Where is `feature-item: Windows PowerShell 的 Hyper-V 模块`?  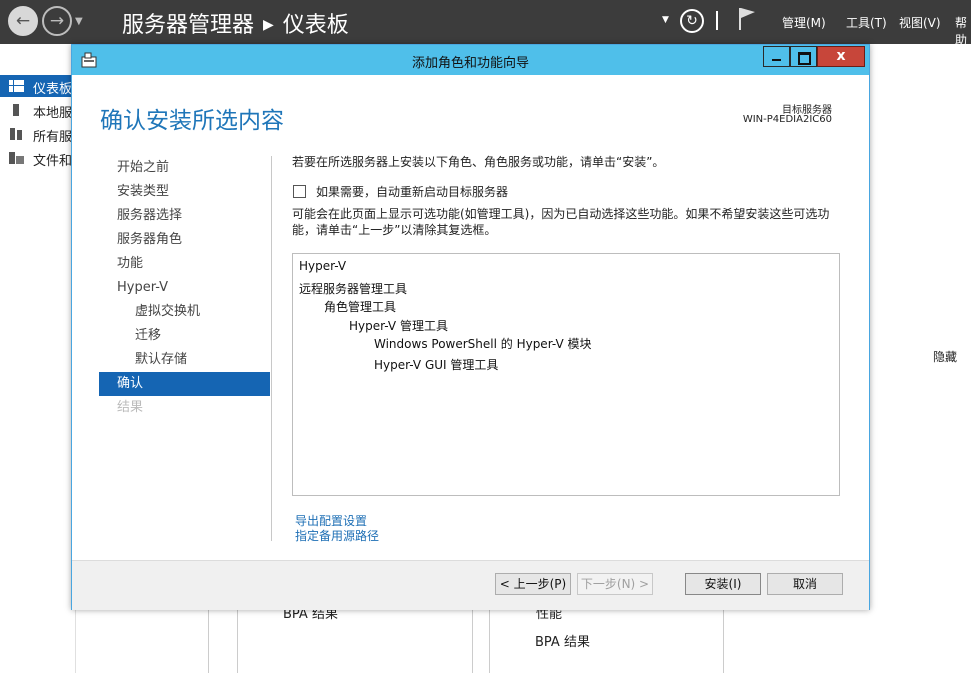
feature-item: Windows PowerShell 的 Hyper-V 模块 is located at coordinates (483, 344).